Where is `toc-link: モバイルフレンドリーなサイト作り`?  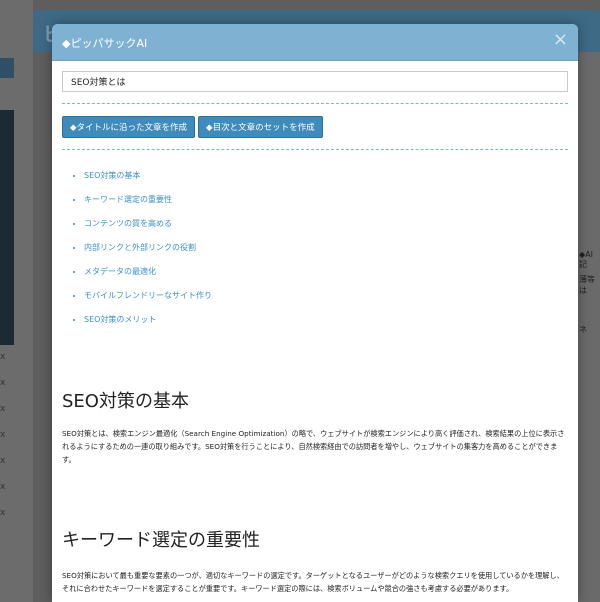 toc-link: モバイルフレンドリーなサイト作り is located at coordinates (148, 295).